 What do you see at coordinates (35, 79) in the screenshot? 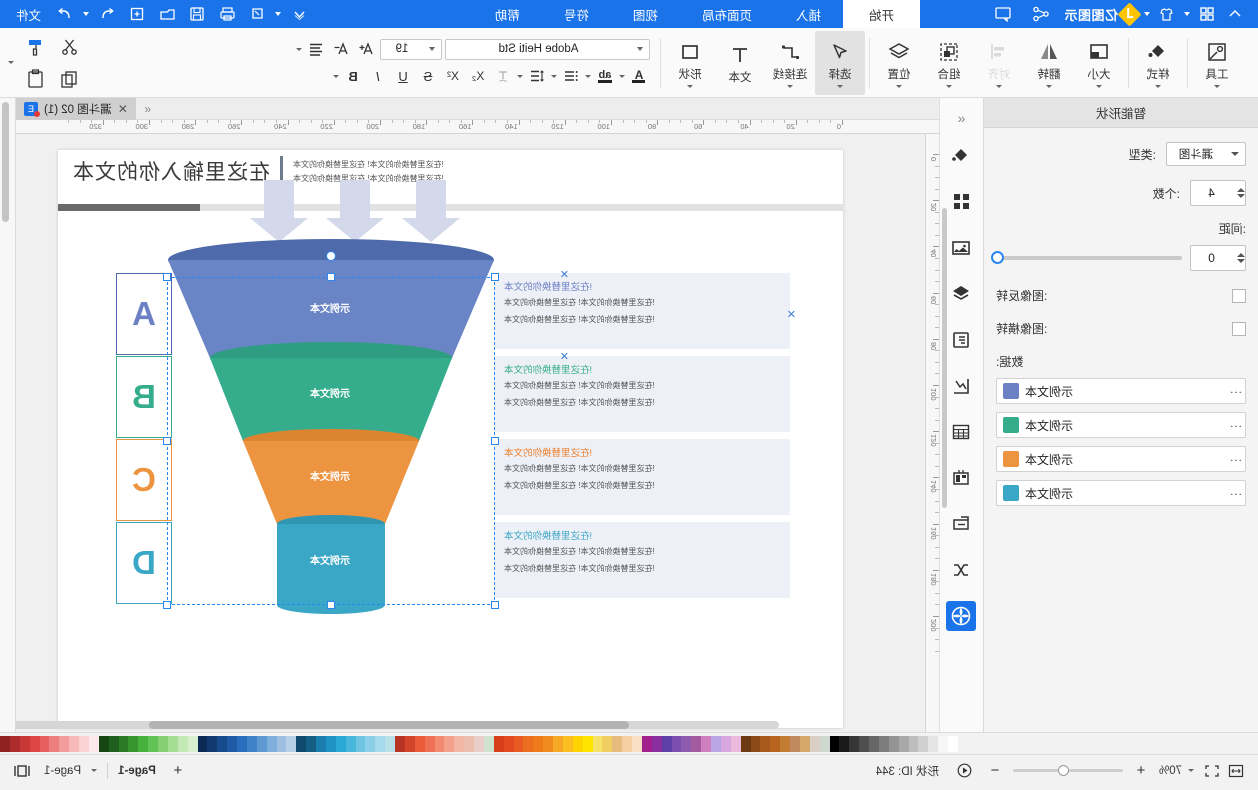
I see `paste-button` at bounding box center [35, 79].